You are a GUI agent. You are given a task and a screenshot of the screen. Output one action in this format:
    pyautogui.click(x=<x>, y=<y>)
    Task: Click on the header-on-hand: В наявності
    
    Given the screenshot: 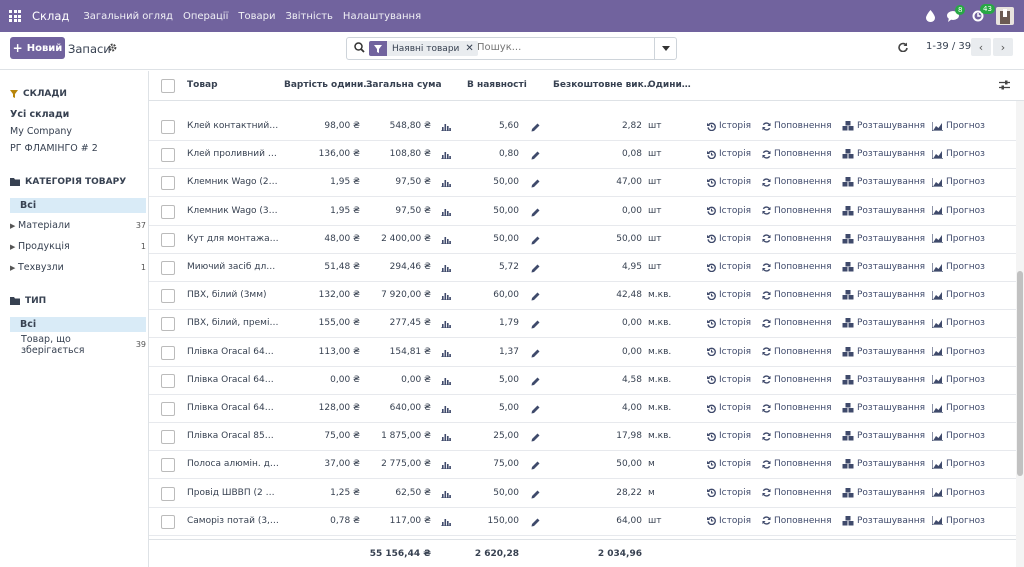 What is the action you would take?
    pyautogui.click(x=497, y=85)
    